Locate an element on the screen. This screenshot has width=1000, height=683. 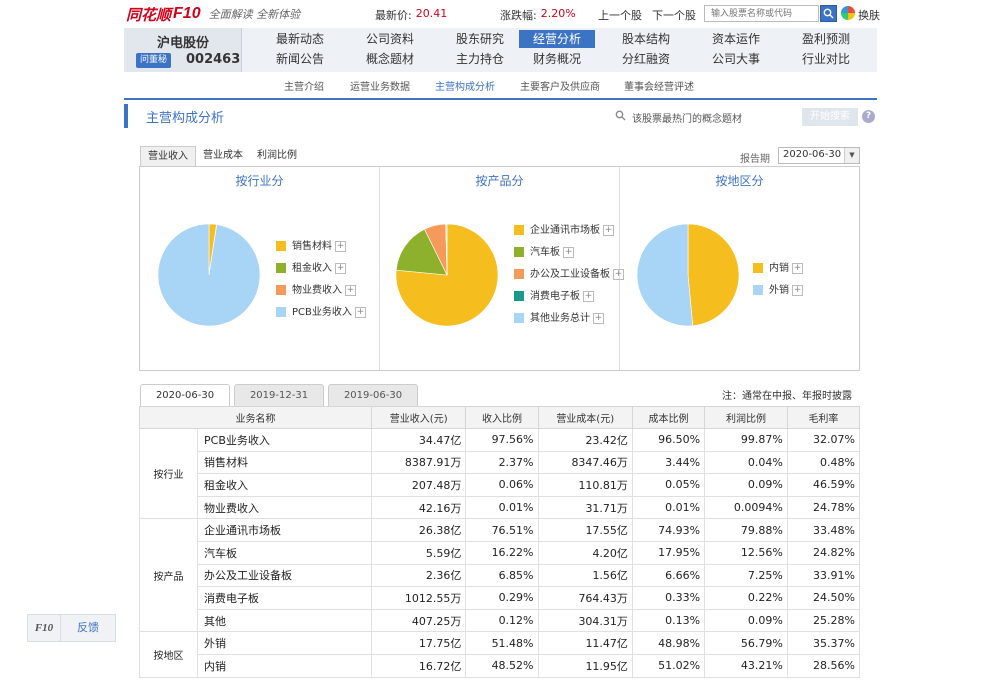
legend-item: 办公及工业设备板 + is located at coordinates (569, 276).